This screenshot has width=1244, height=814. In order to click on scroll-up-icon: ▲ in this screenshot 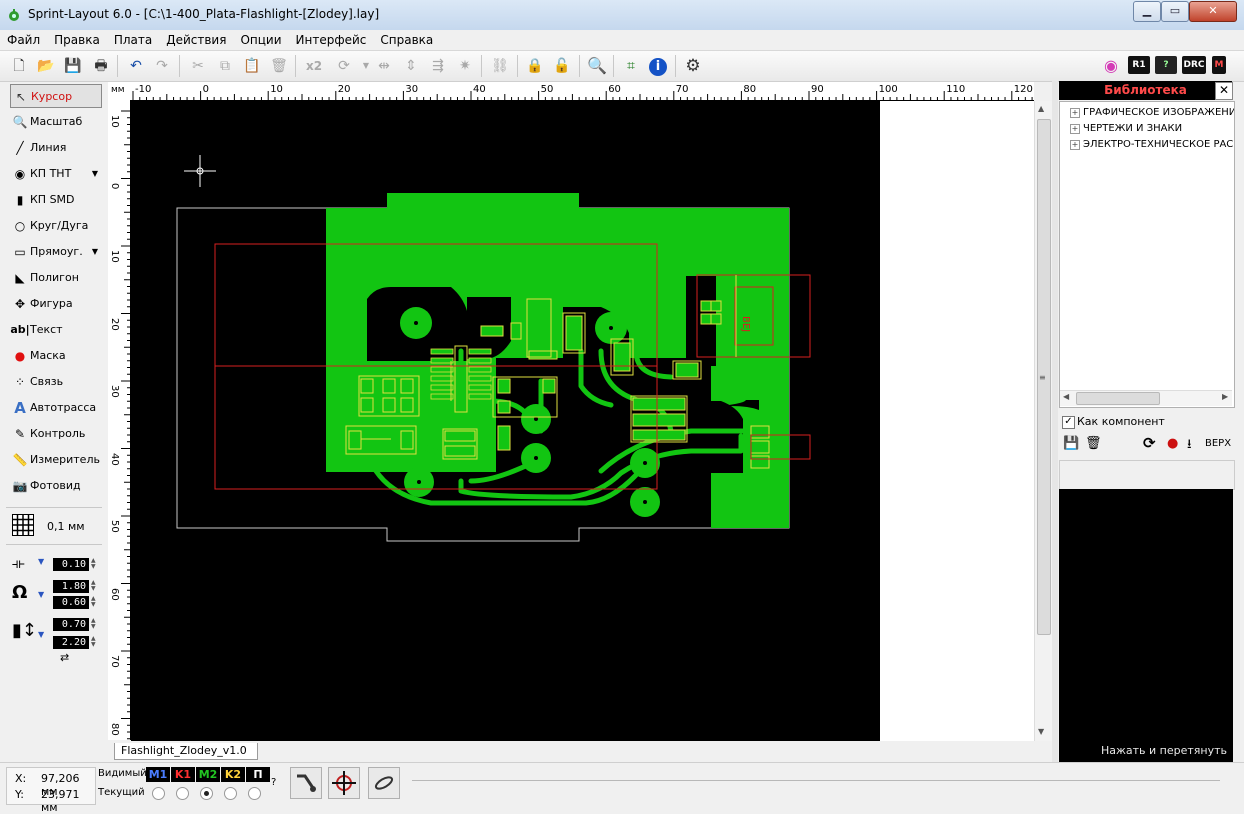, I will do `click(1041, 108)`.